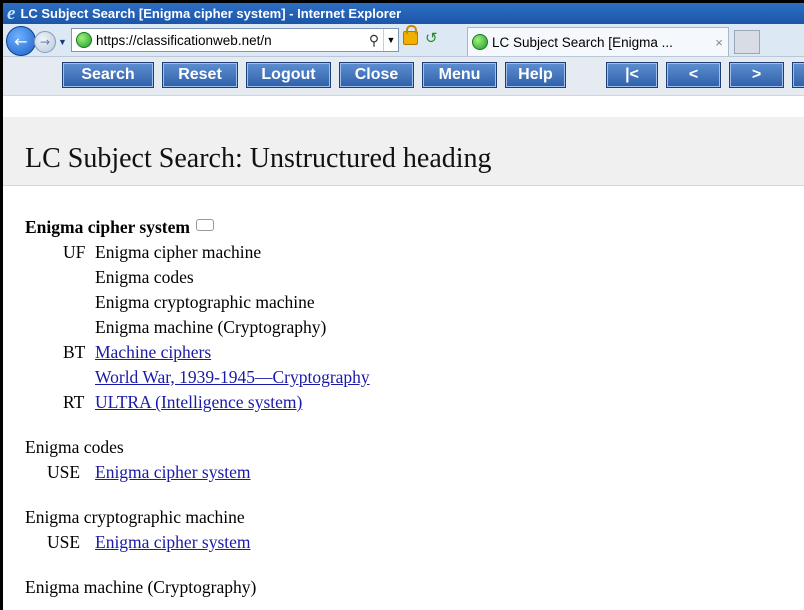 This screenshot has width=804, height=610. I want to click on next-page-button: >, so click(756, 75).